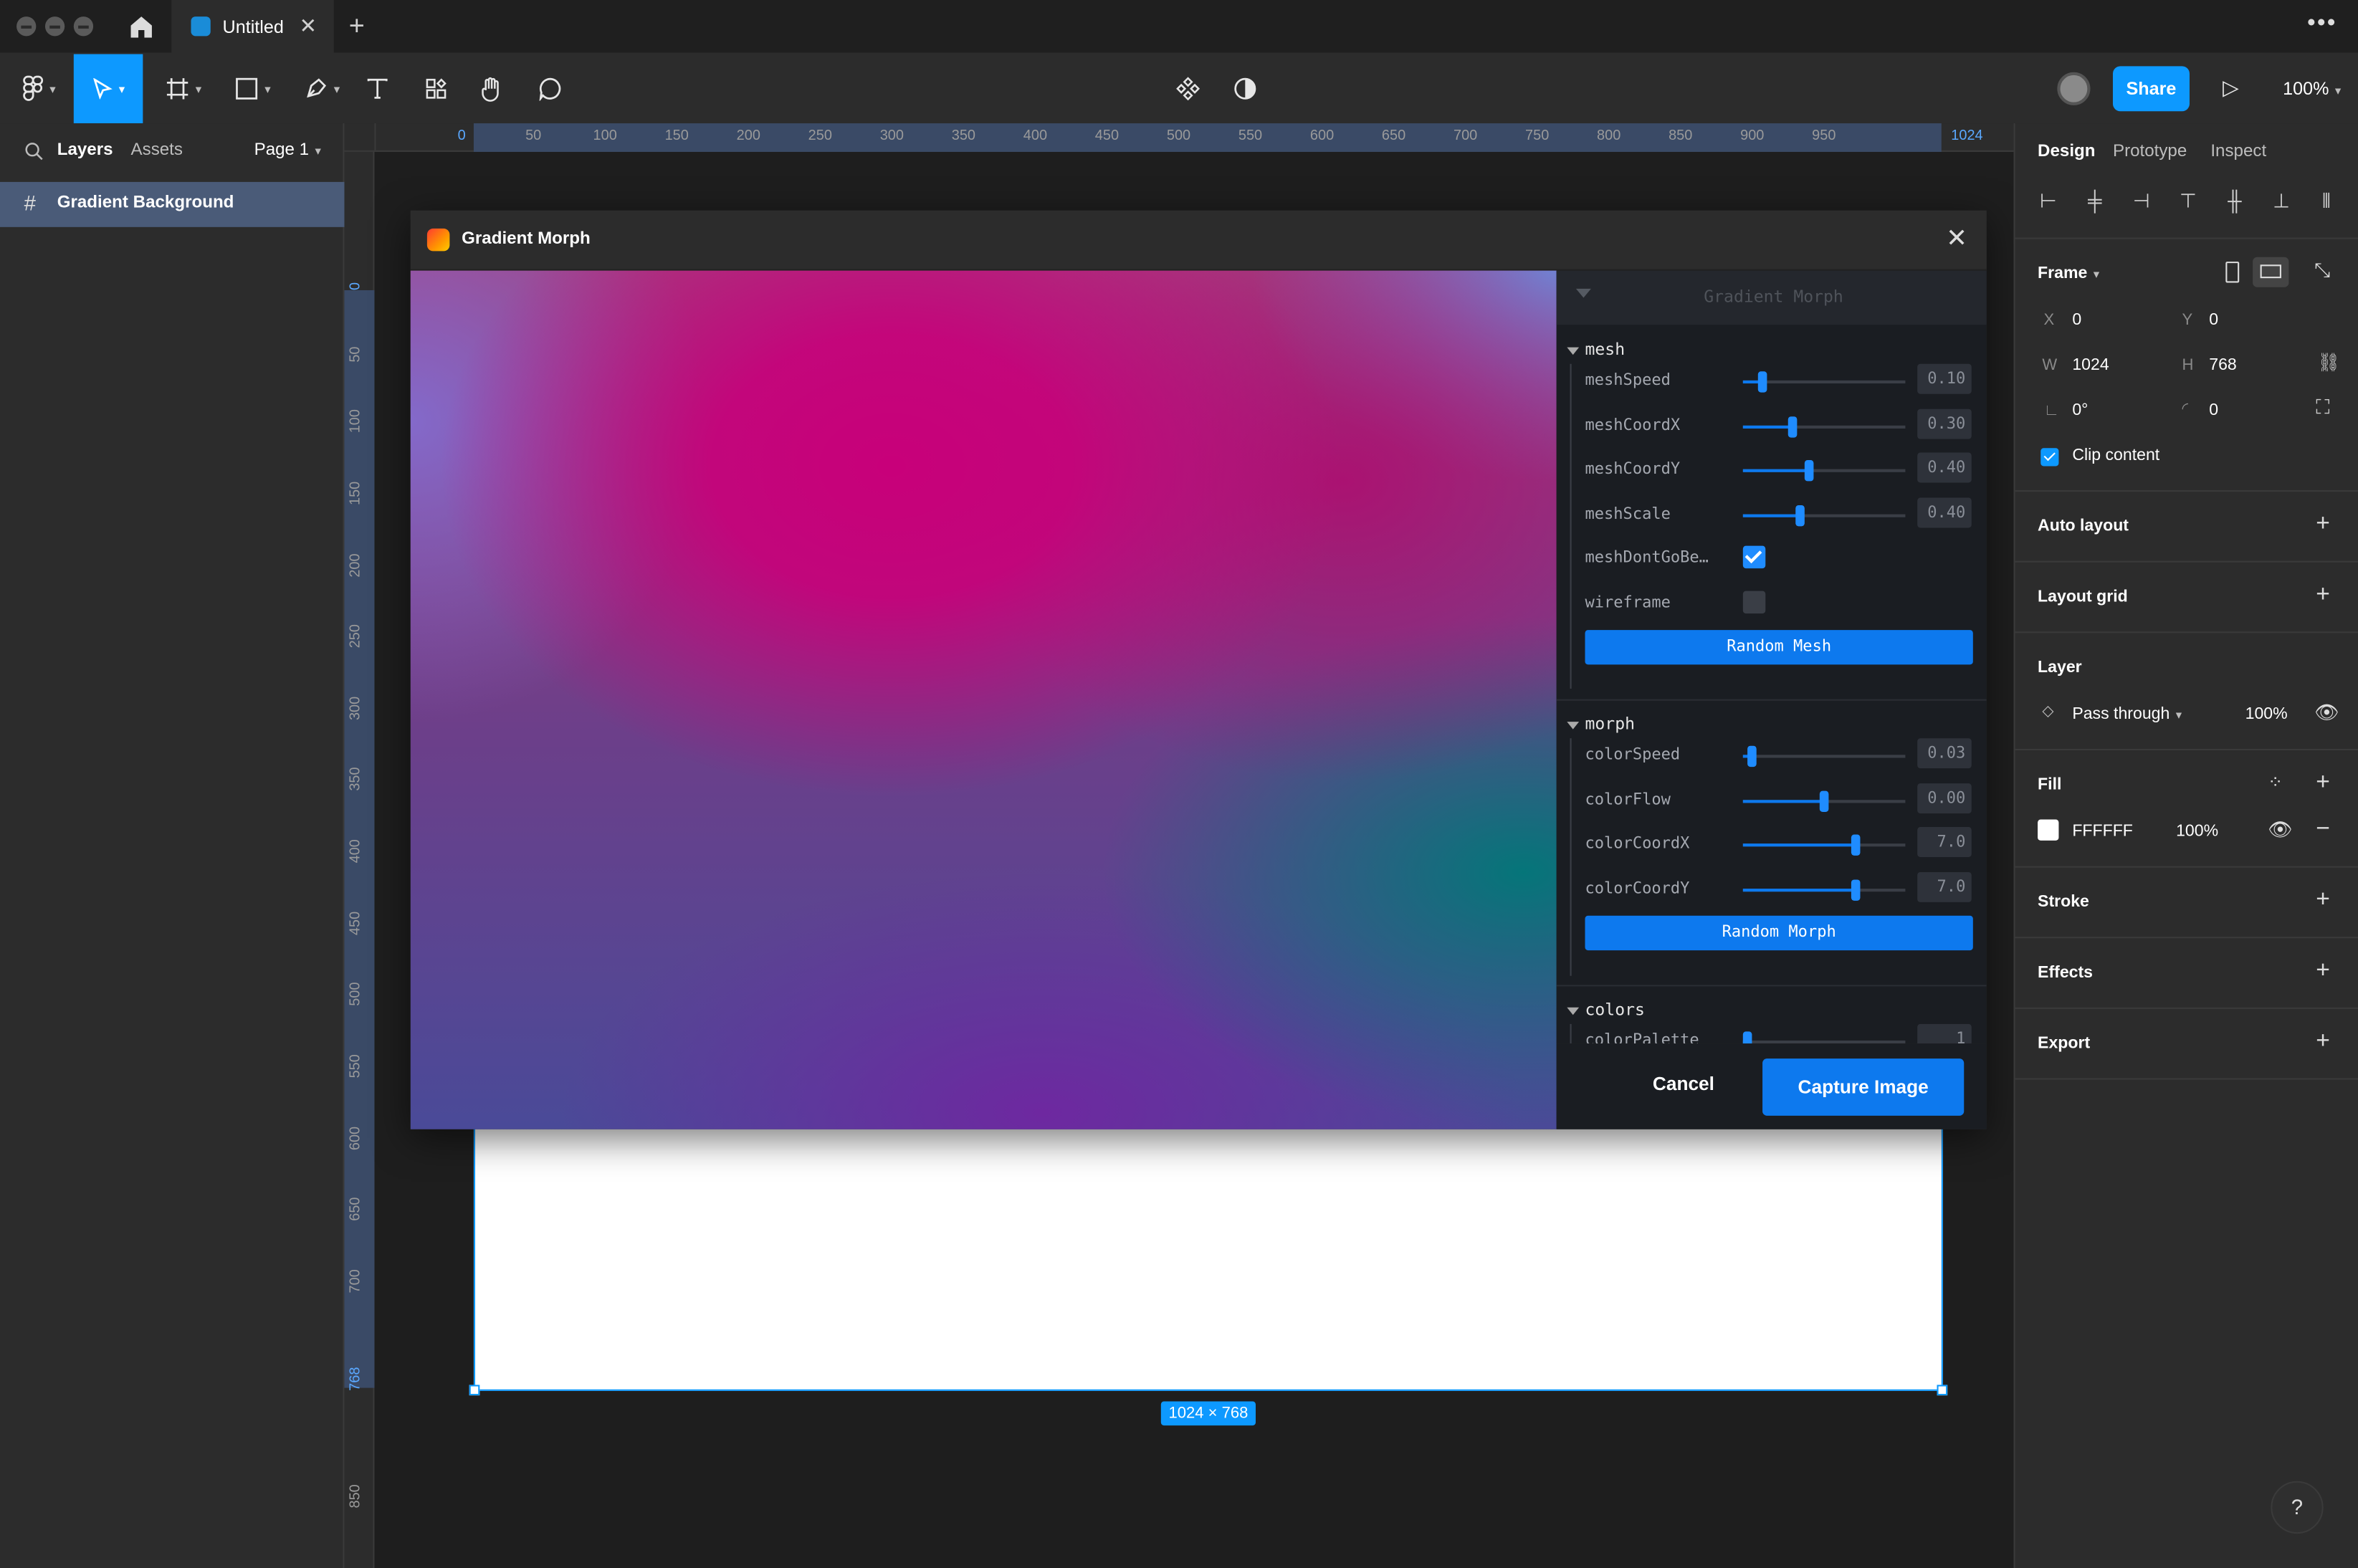 The image size is (2358, 1568). I want to click on new-tab-icon: +, so click(357, 26).